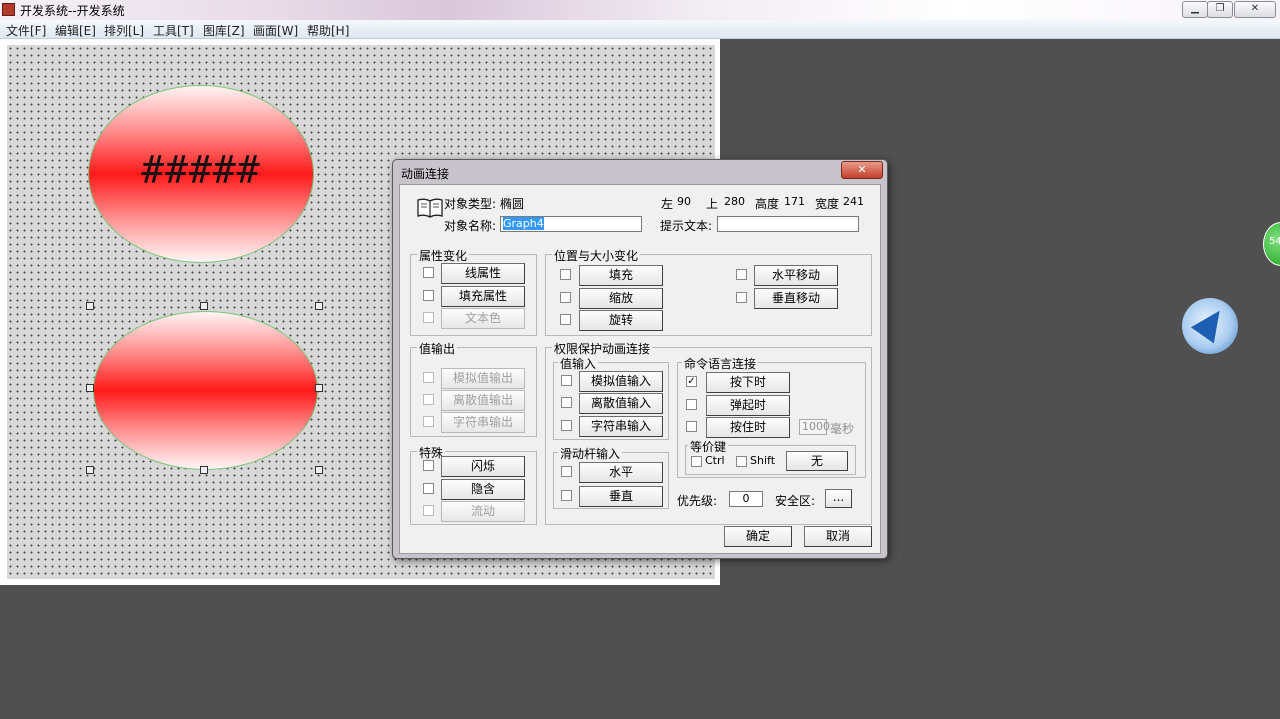 The image size is (1280, 719). What do you see at coordinates (862, 170) in the screenshot?
I see `dialog-close-button: ✕` at bounding box center [862, 170].